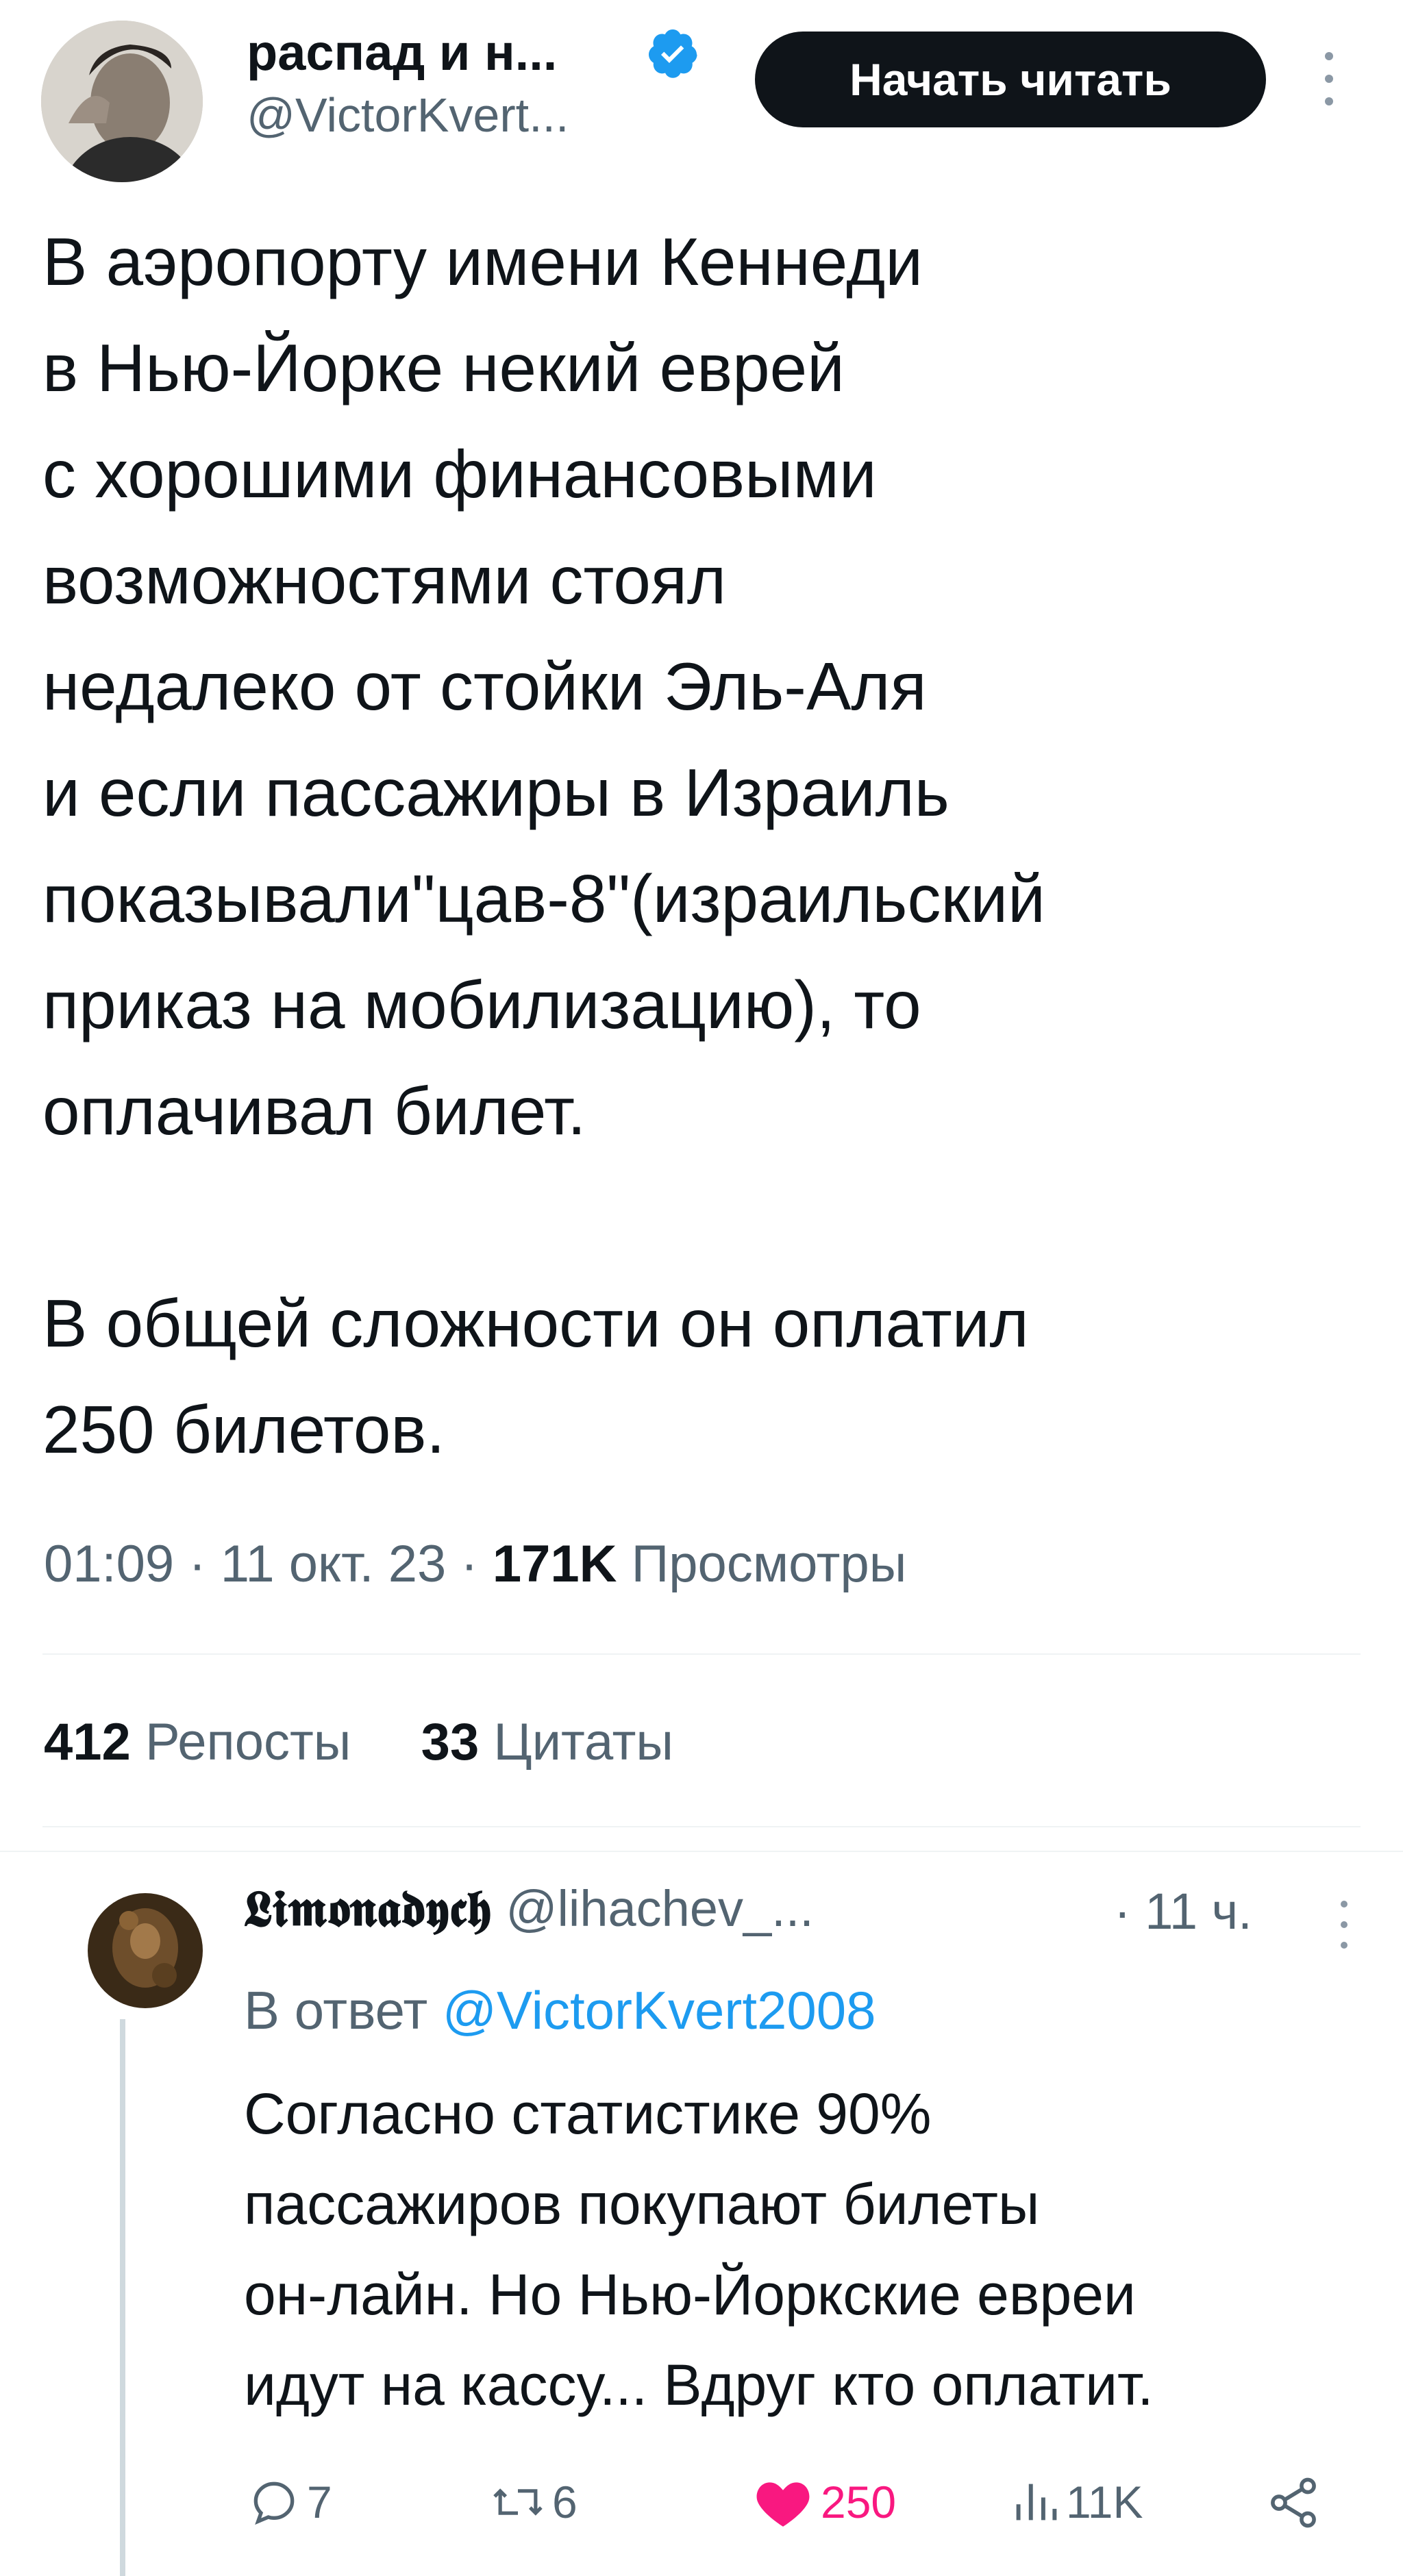 The width and height of the screenshot is (1403, 2576). Describe the element at coordinates (518, 2502) in the screenshot. I see `repost-icon` at that location.